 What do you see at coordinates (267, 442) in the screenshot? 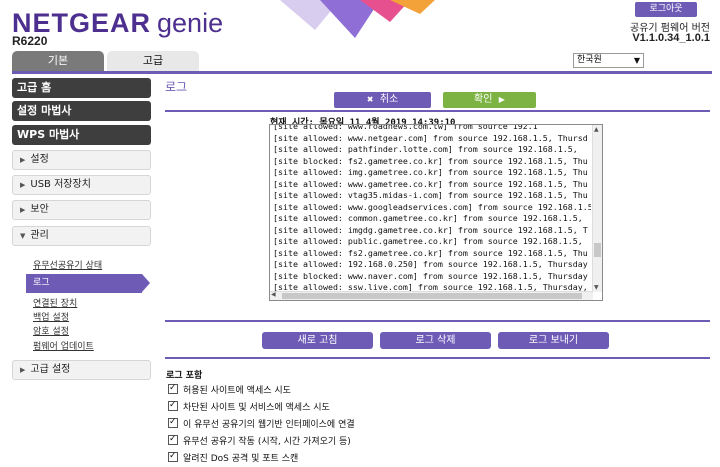
I see `option-label: 유무선 공유기 작동 (시작, 시간 가져오기 등)` at bounding box center [267, 442].